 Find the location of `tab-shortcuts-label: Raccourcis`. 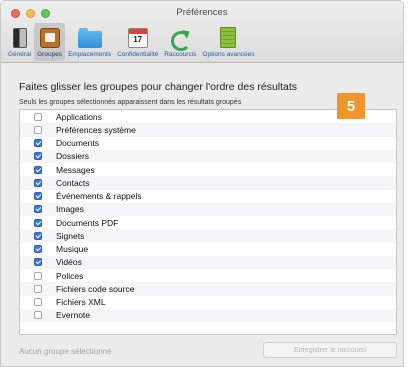

tab-shortcuts-label: Raccourcis is located at coordinates (180, 54).